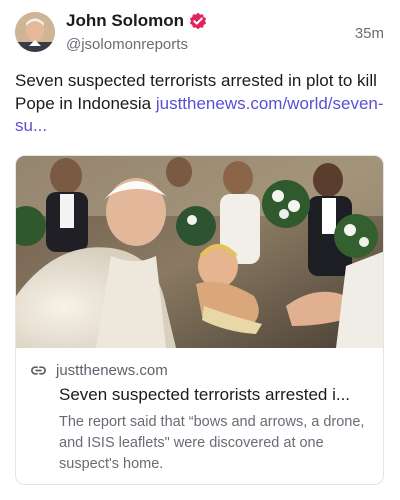  I want to click on author-handle: @jsolomonreports, so click(127, 44).